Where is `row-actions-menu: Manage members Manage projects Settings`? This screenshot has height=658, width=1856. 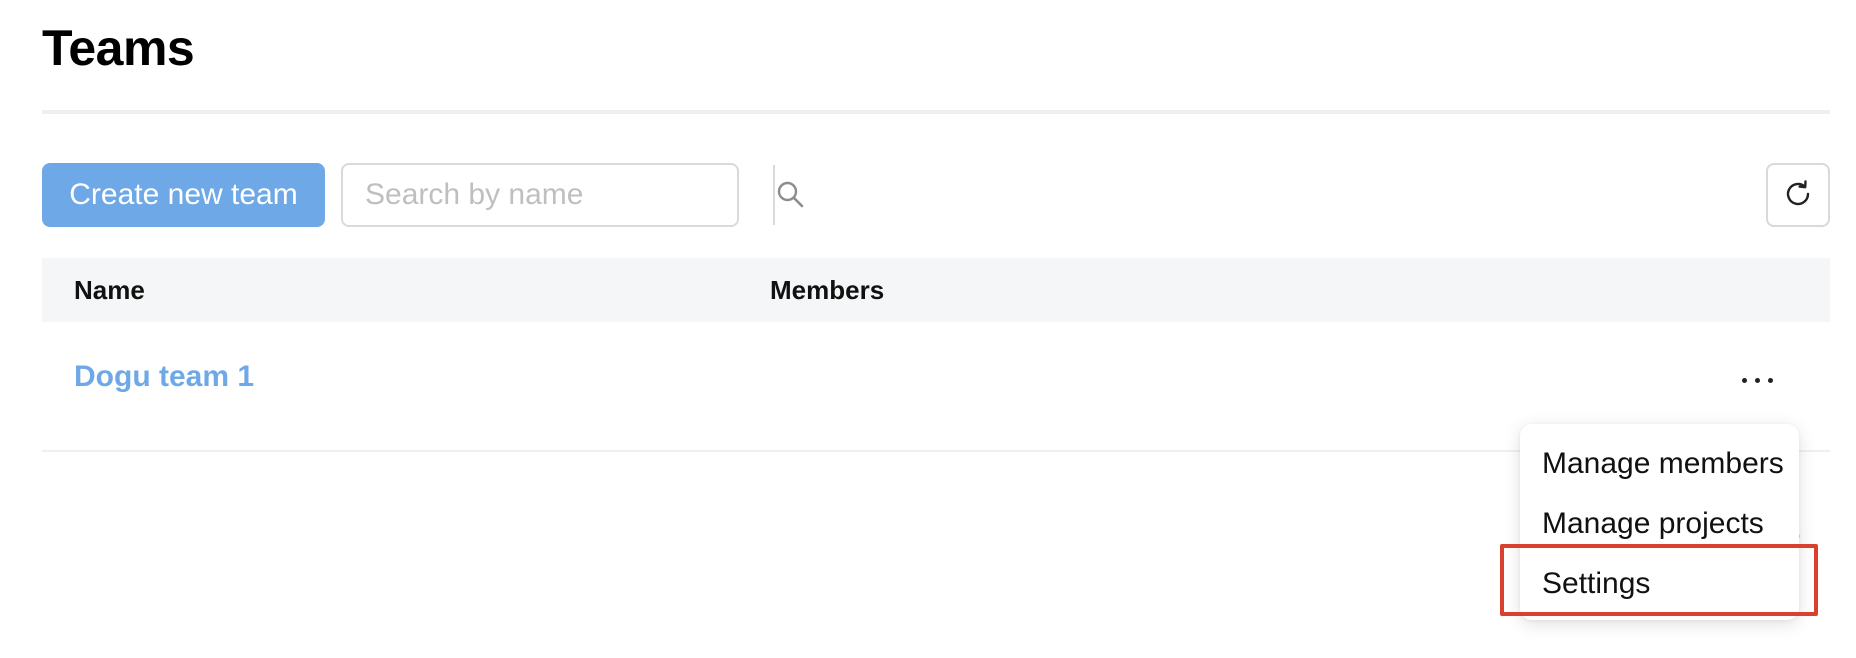 row-actions-menu: Manage members Manage projects Settings is located at coordinates (1659, 522).